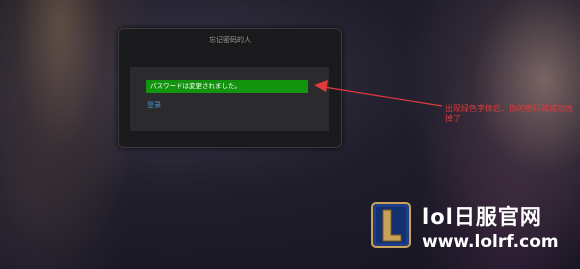  What do you see at coordinates (490, 242) in the screenshot?
I see `site-url: www.lolrf.com` at bounding box center [490, 242].